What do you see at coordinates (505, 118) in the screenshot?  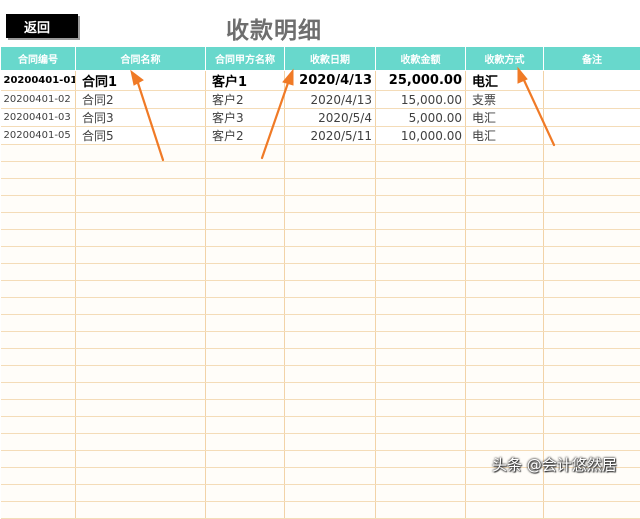 I see `cell-payment-method: 电汇` at bounding box center [505, 118].